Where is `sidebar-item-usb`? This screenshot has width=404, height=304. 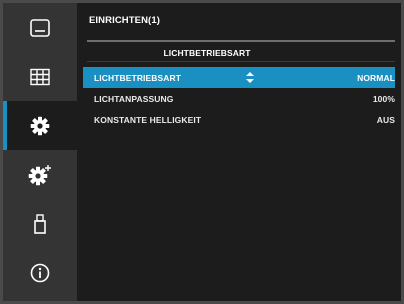 sidebar-item-usb is located at coordinates (40, 223).